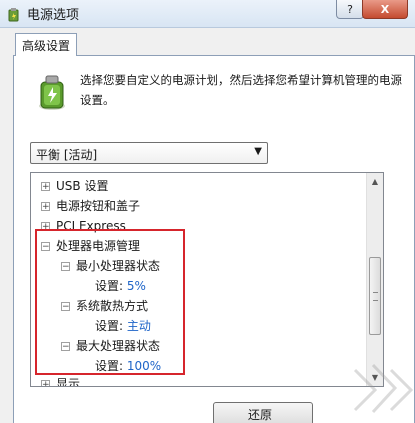  I want to click on tree-item-power-buttons: + 电源按钮和盖子, so click(90, 206).